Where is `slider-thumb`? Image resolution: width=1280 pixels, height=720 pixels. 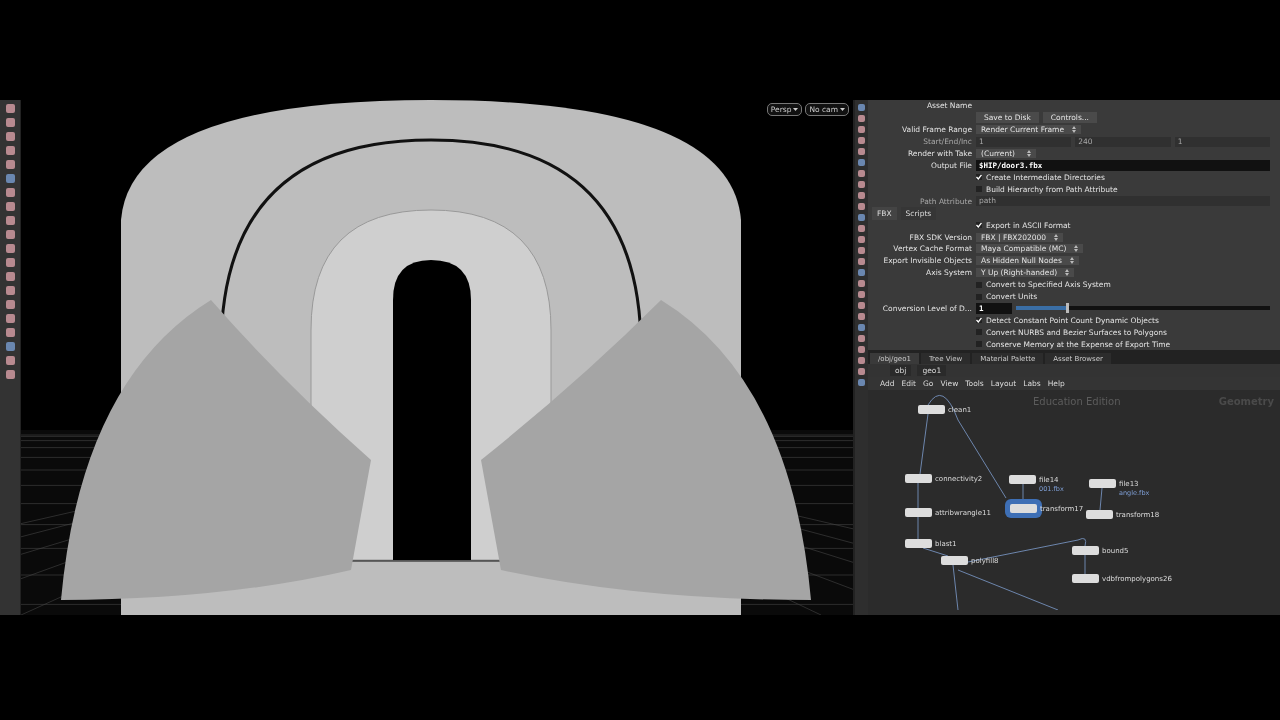 slider-thumb is located at coordinates (1067, 308).